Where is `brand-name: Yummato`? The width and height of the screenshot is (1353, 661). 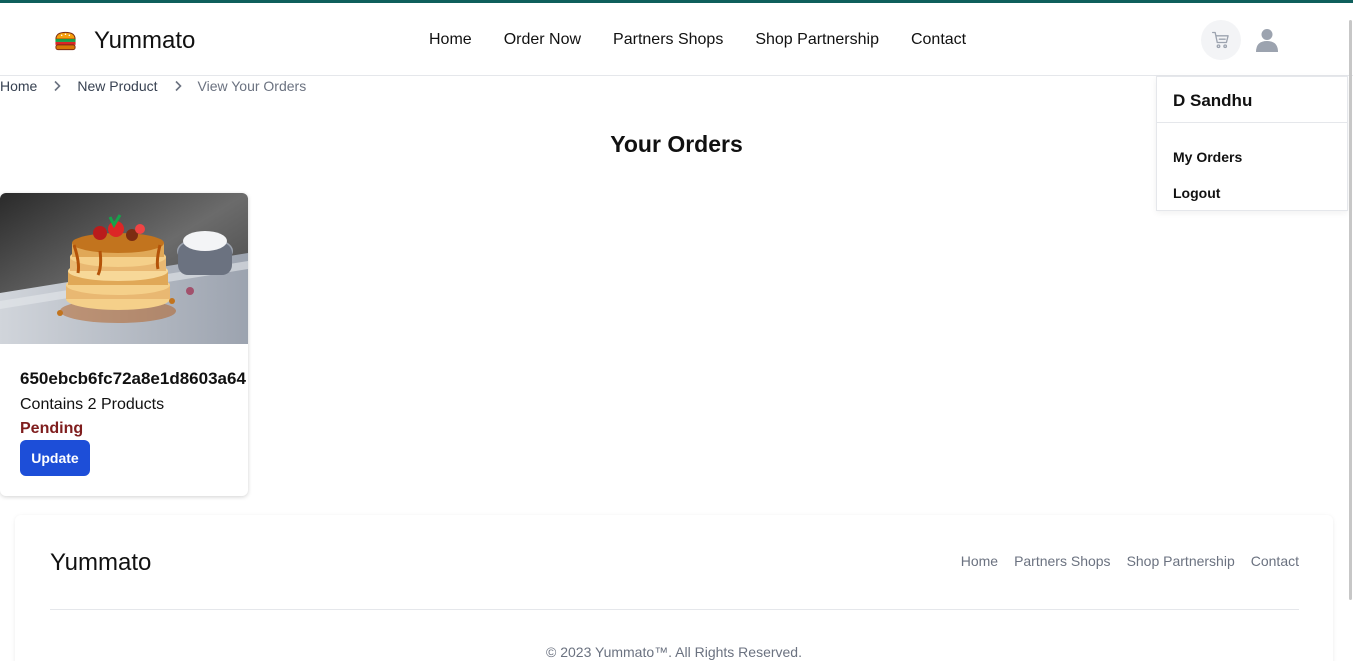
brand-name: Yummato is located at coordinates (145, 40).